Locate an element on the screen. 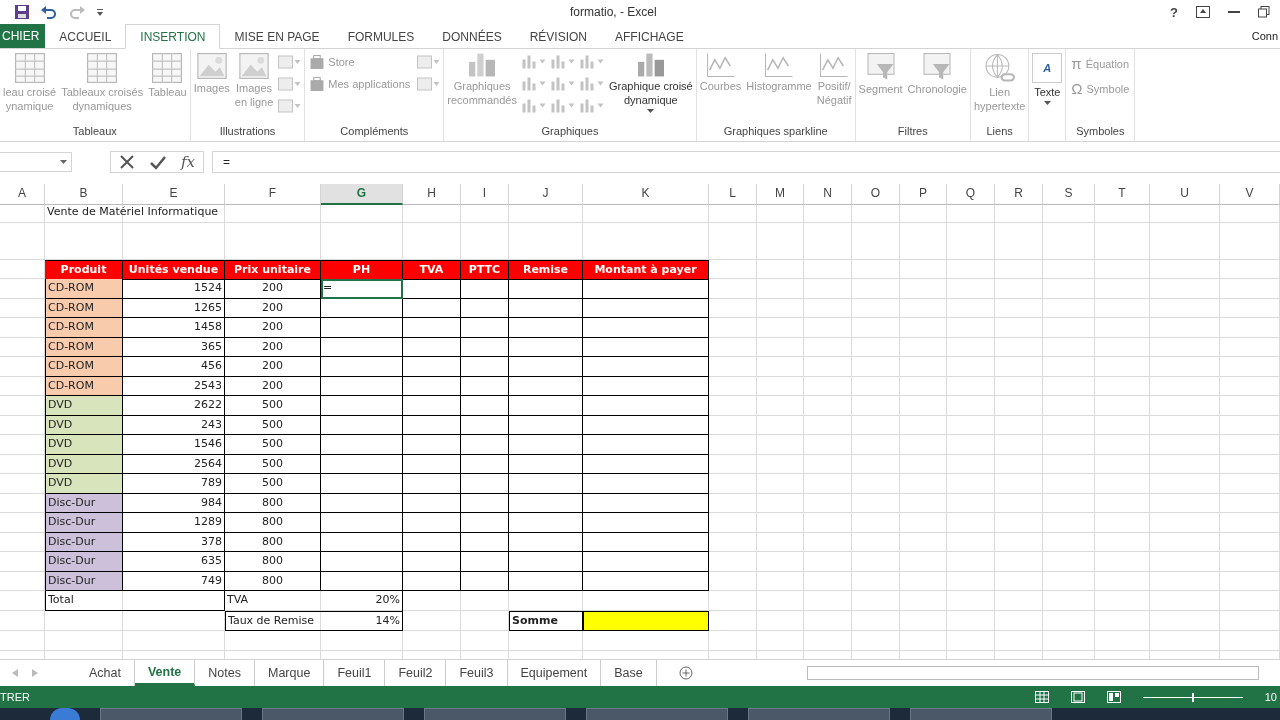 The image size is (1280, 720). formula-field: = is located at coordinates (746, 162).